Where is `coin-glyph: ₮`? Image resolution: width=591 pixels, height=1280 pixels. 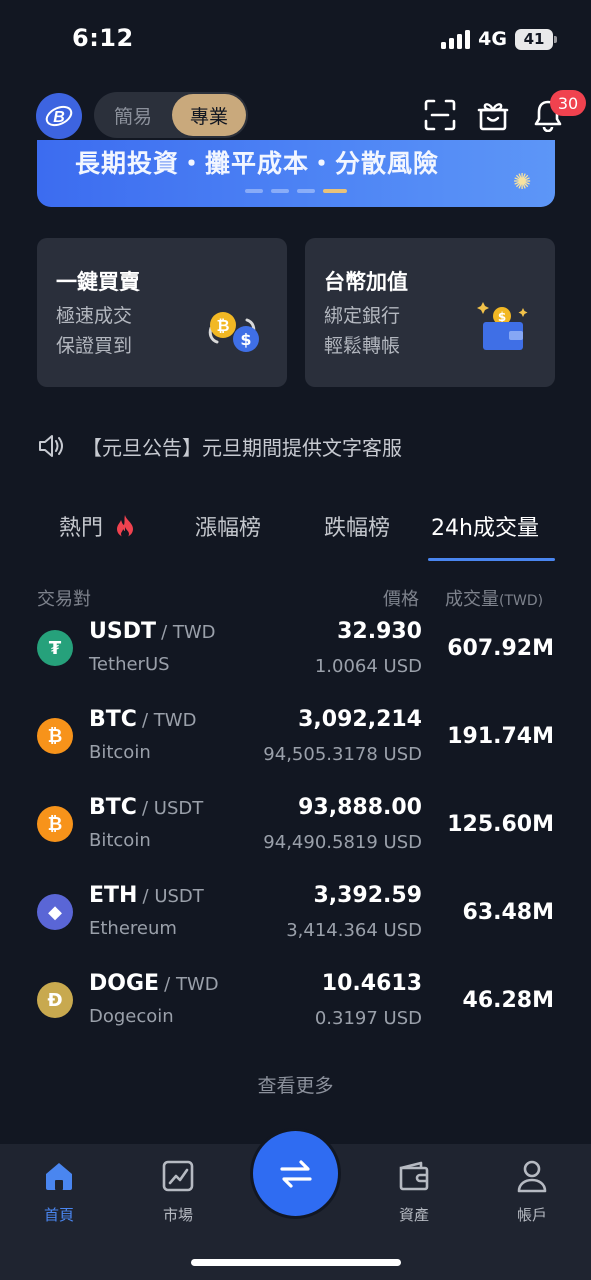 coin-glyph: ₮ is located at coordinates (55, 648).